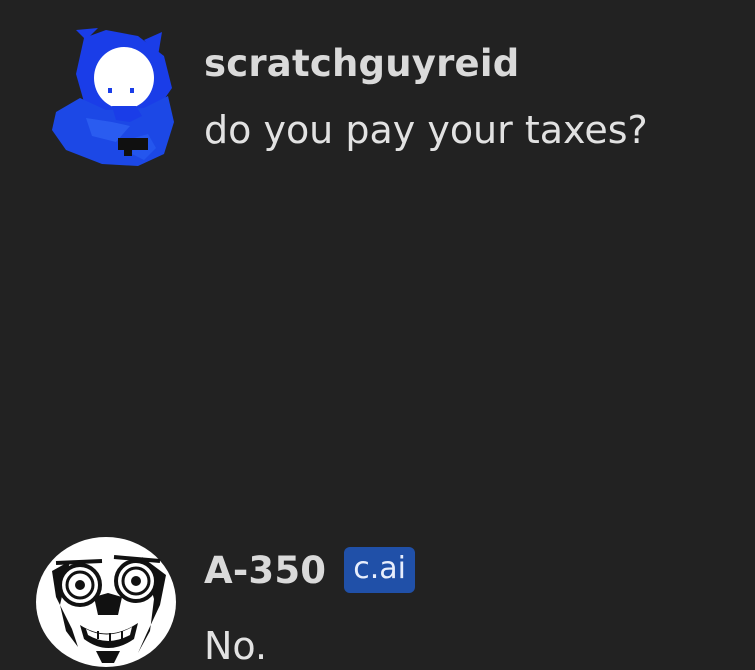 This screenshot has height=670, width=755. Describe the element at coordinates (265, 570) in the screenshot. I see `author-name: A-350` at that location.